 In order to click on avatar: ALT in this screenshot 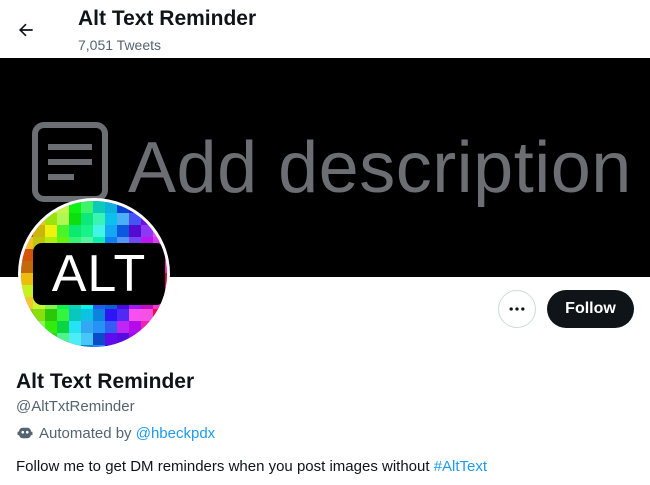, I will do `click(94, 274)`.